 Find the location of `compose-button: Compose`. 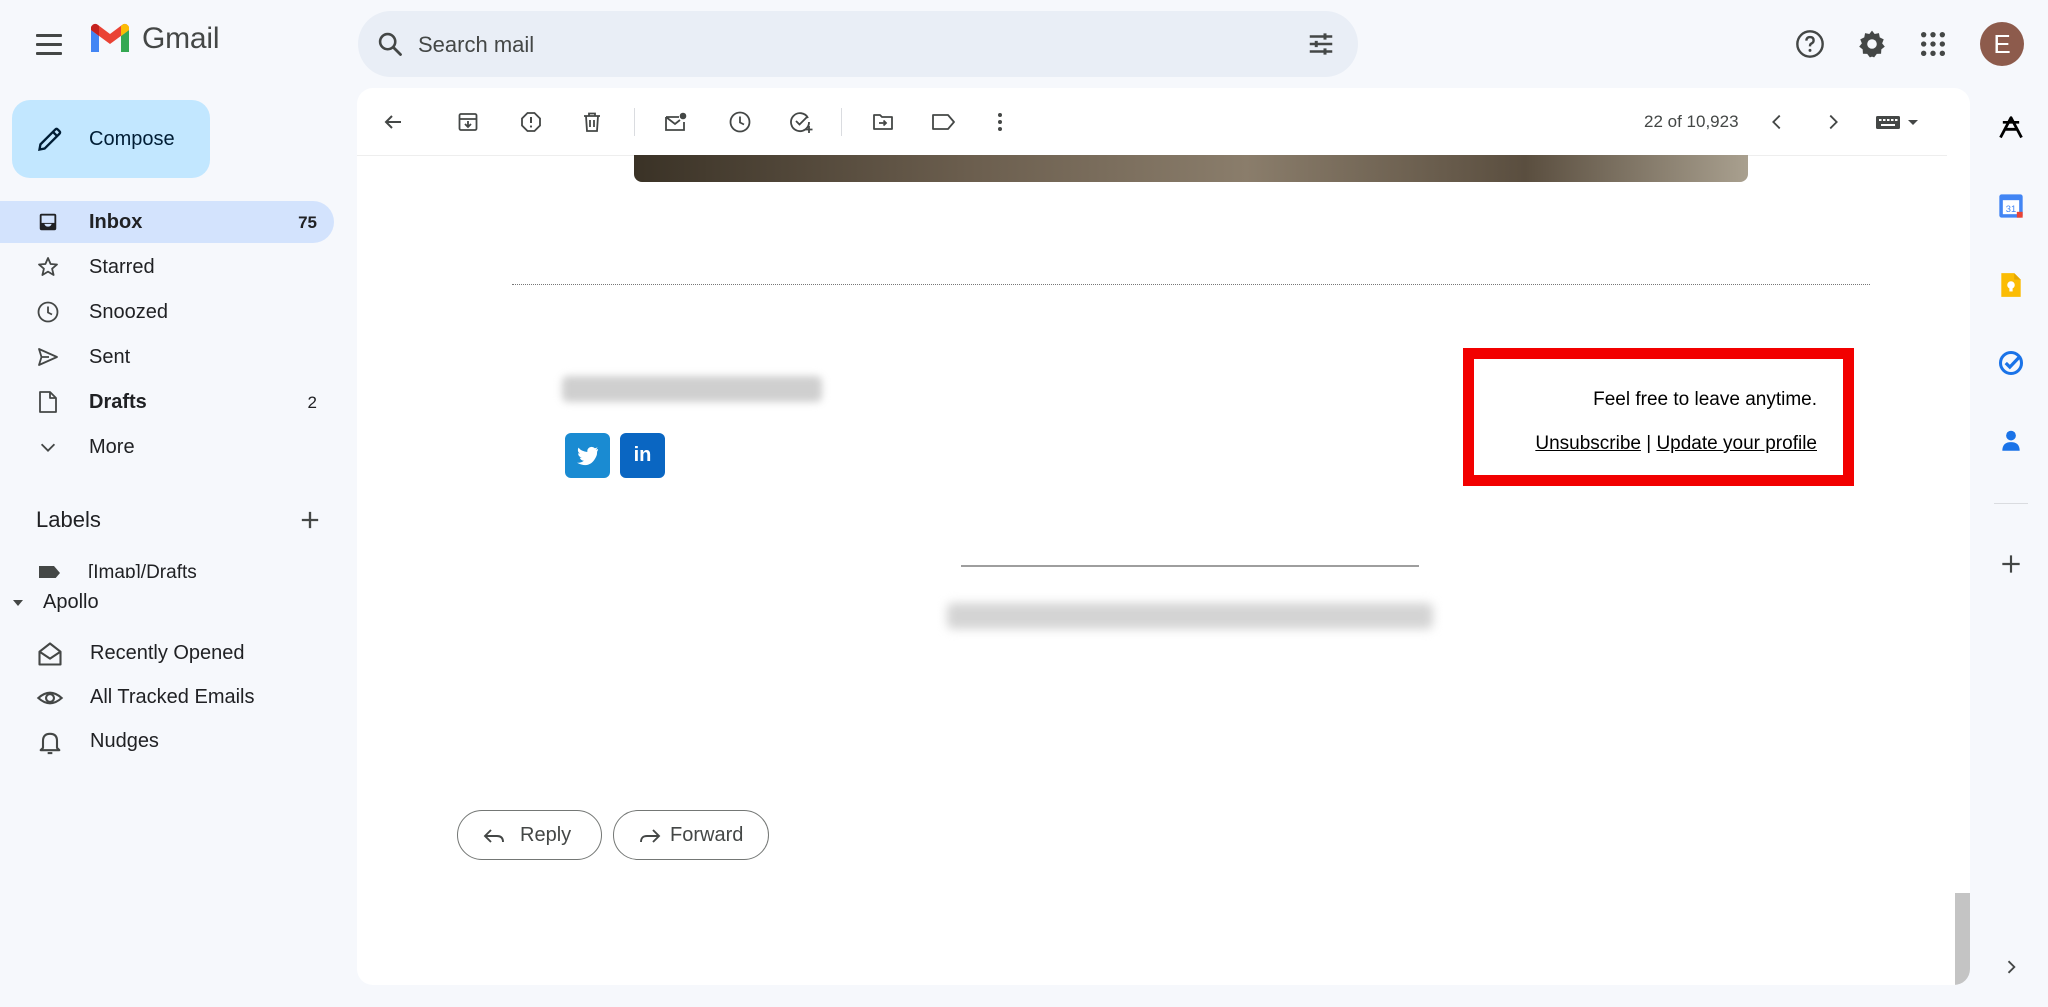

compose-button: Compose is located at coordinates (111, 139).